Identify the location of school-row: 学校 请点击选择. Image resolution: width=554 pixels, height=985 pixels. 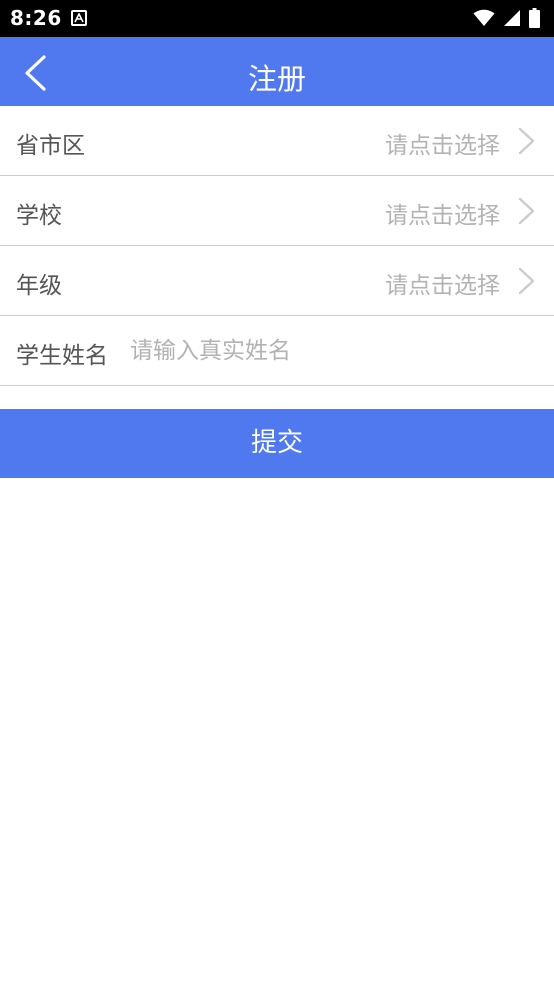
(277, 211).